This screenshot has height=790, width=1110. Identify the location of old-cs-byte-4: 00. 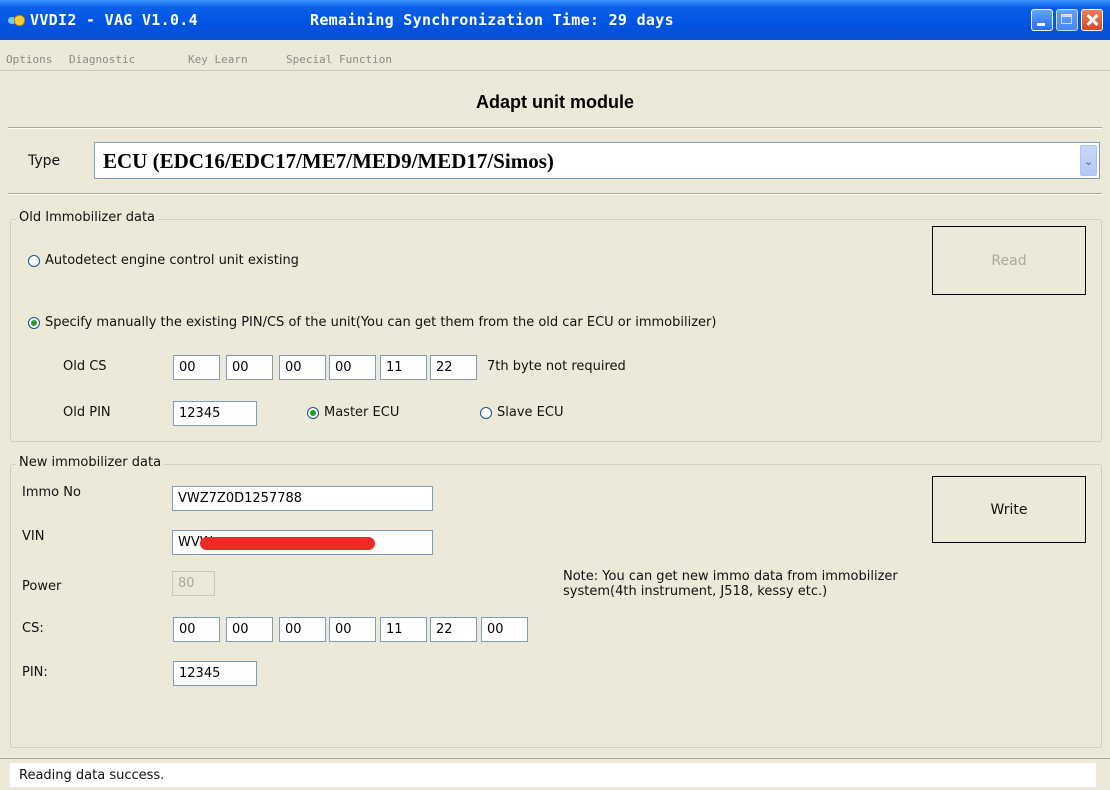
(352, 367).